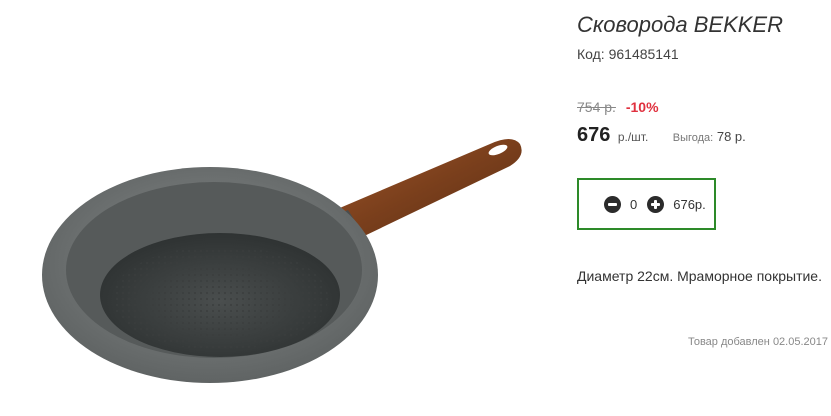  I want to click on product-code-label: Код:, so click(591, 54).